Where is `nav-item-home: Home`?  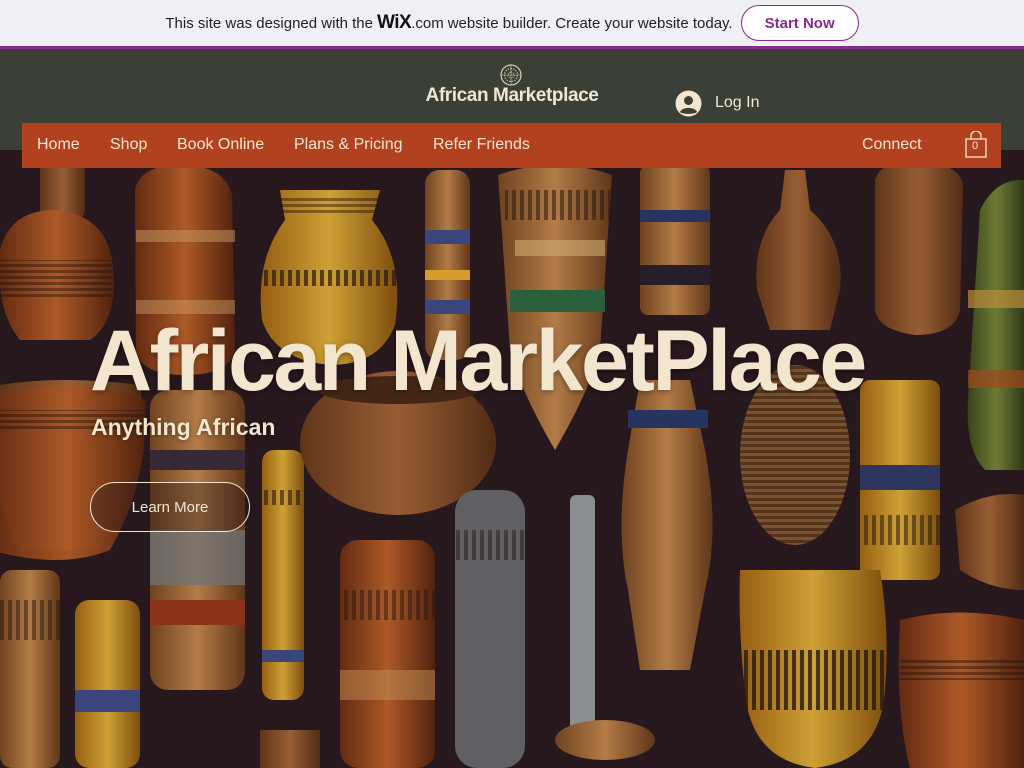
nav-item-home: Home is located at coordinates (58, 145).